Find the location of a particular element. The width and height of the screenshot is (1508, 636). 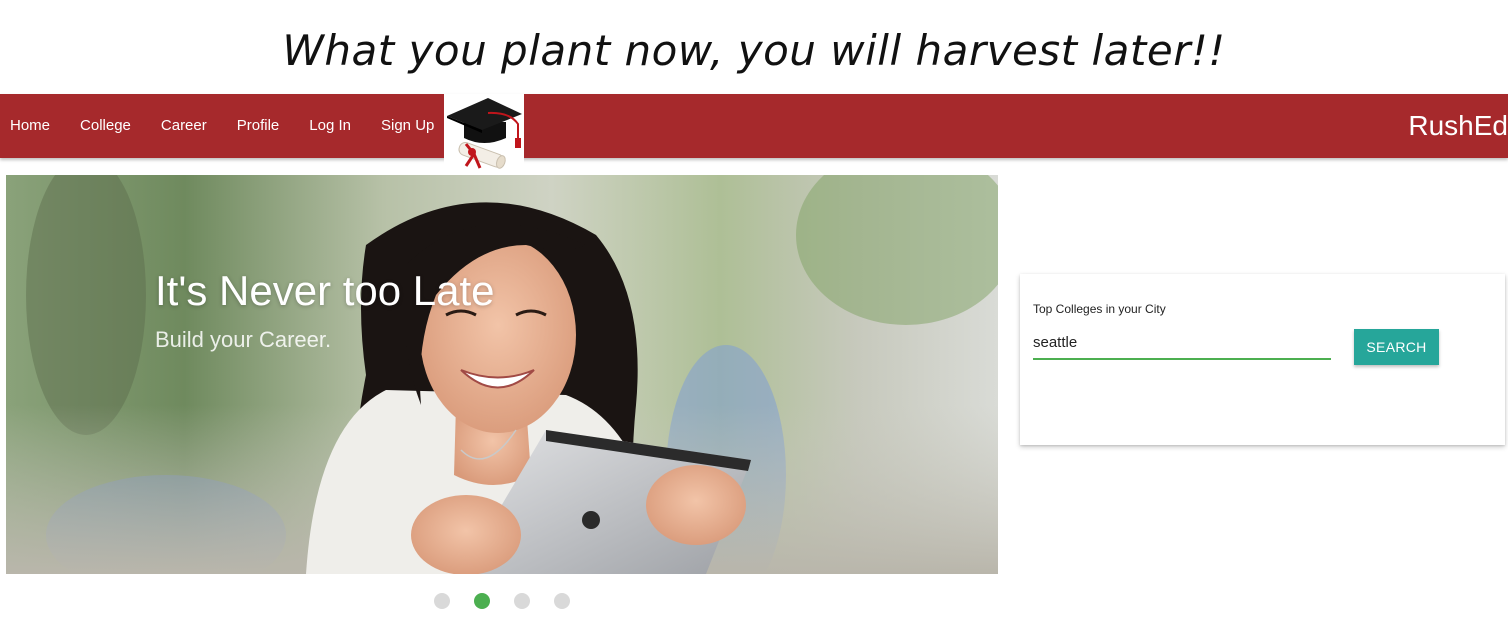

brand-name: RushEd is located at coordinates (1458, 126).